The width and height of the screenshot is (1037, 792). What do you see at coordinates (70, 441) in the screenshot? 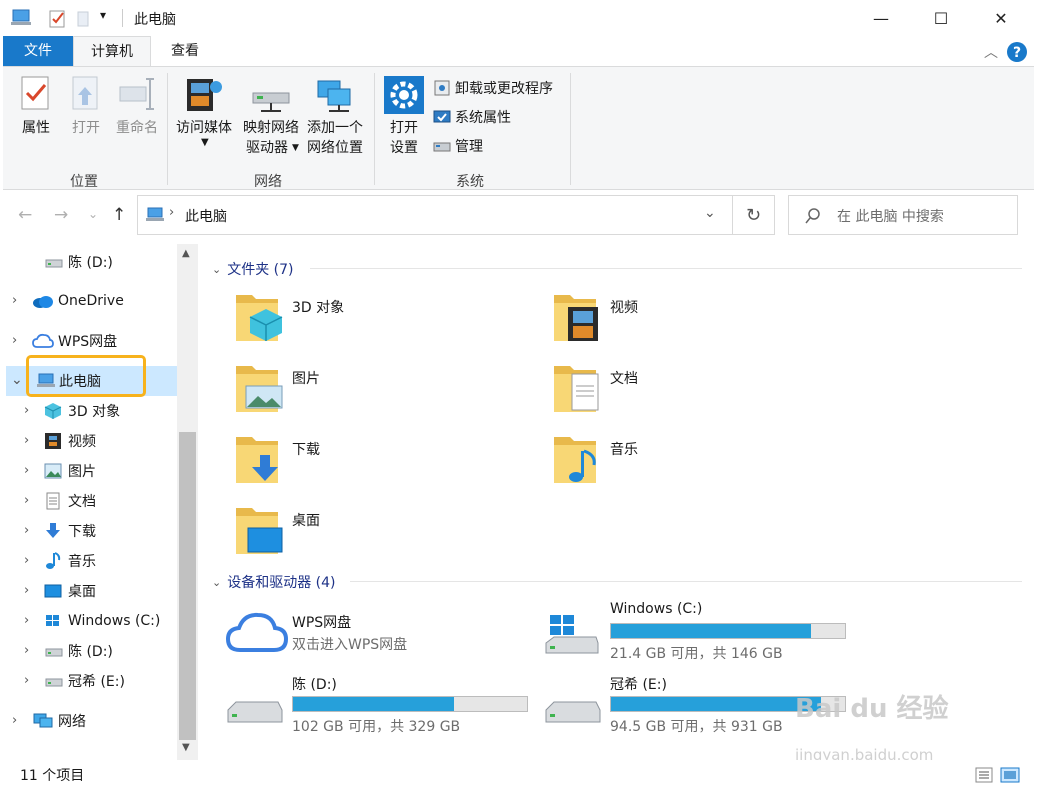
I see `nav-item-videos: 视频` at bounding box center [70, 441].